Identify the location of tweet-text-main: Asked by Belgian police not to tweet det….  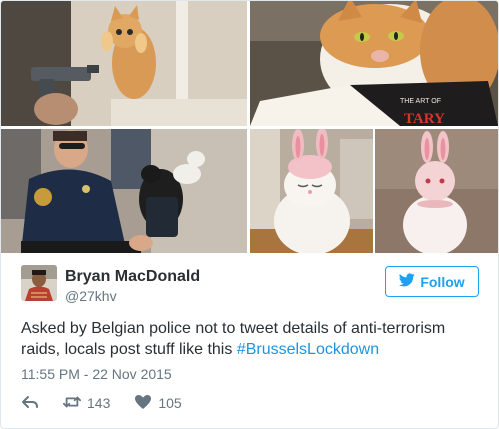
(233, 339).